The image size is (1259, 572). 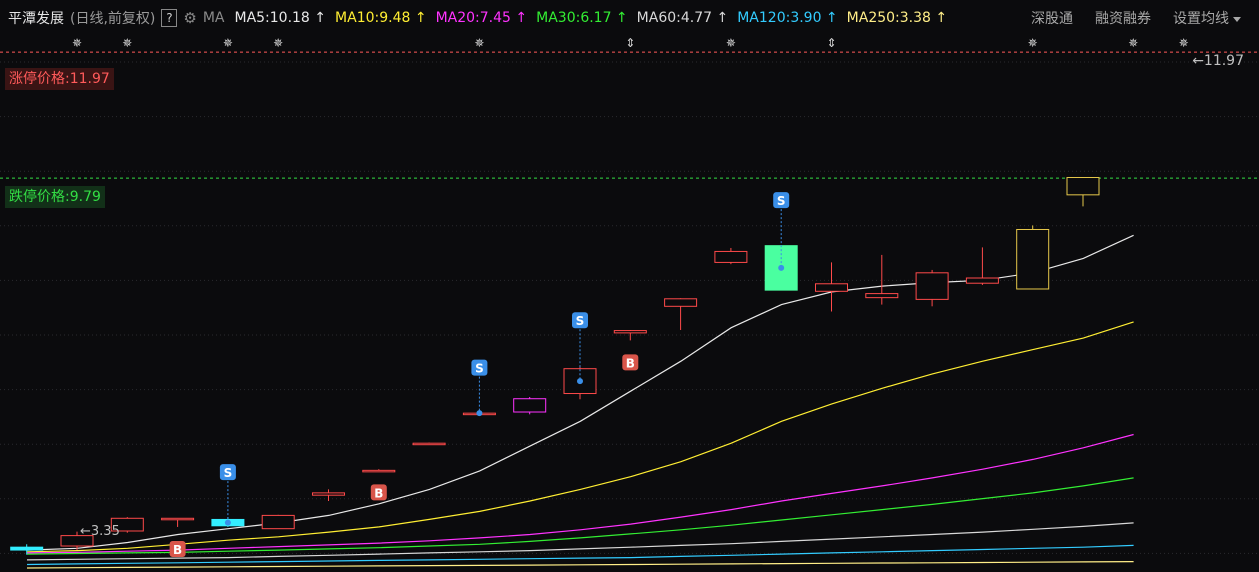 What do you see at coordinates (112, 18) in the screenshot?
I see `chart-mode: (日线,前复权)` at bounding box center [112, 18].